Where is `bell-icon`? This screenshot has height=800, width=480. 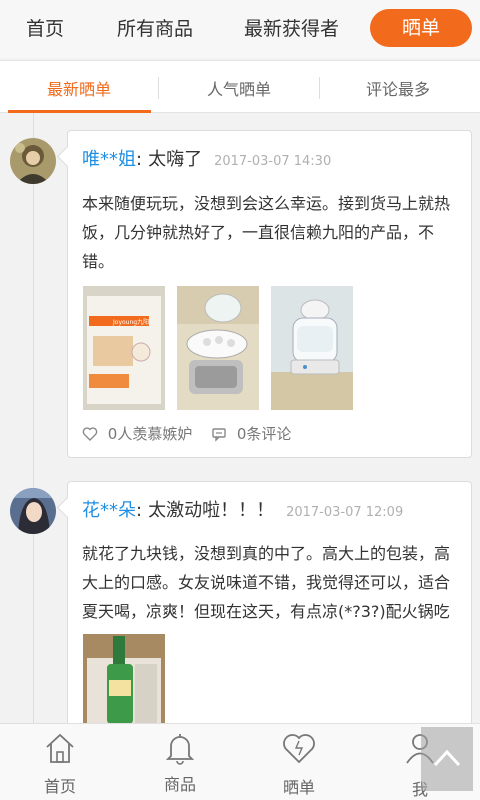 bell-icon is located at coordinates (180, 749).